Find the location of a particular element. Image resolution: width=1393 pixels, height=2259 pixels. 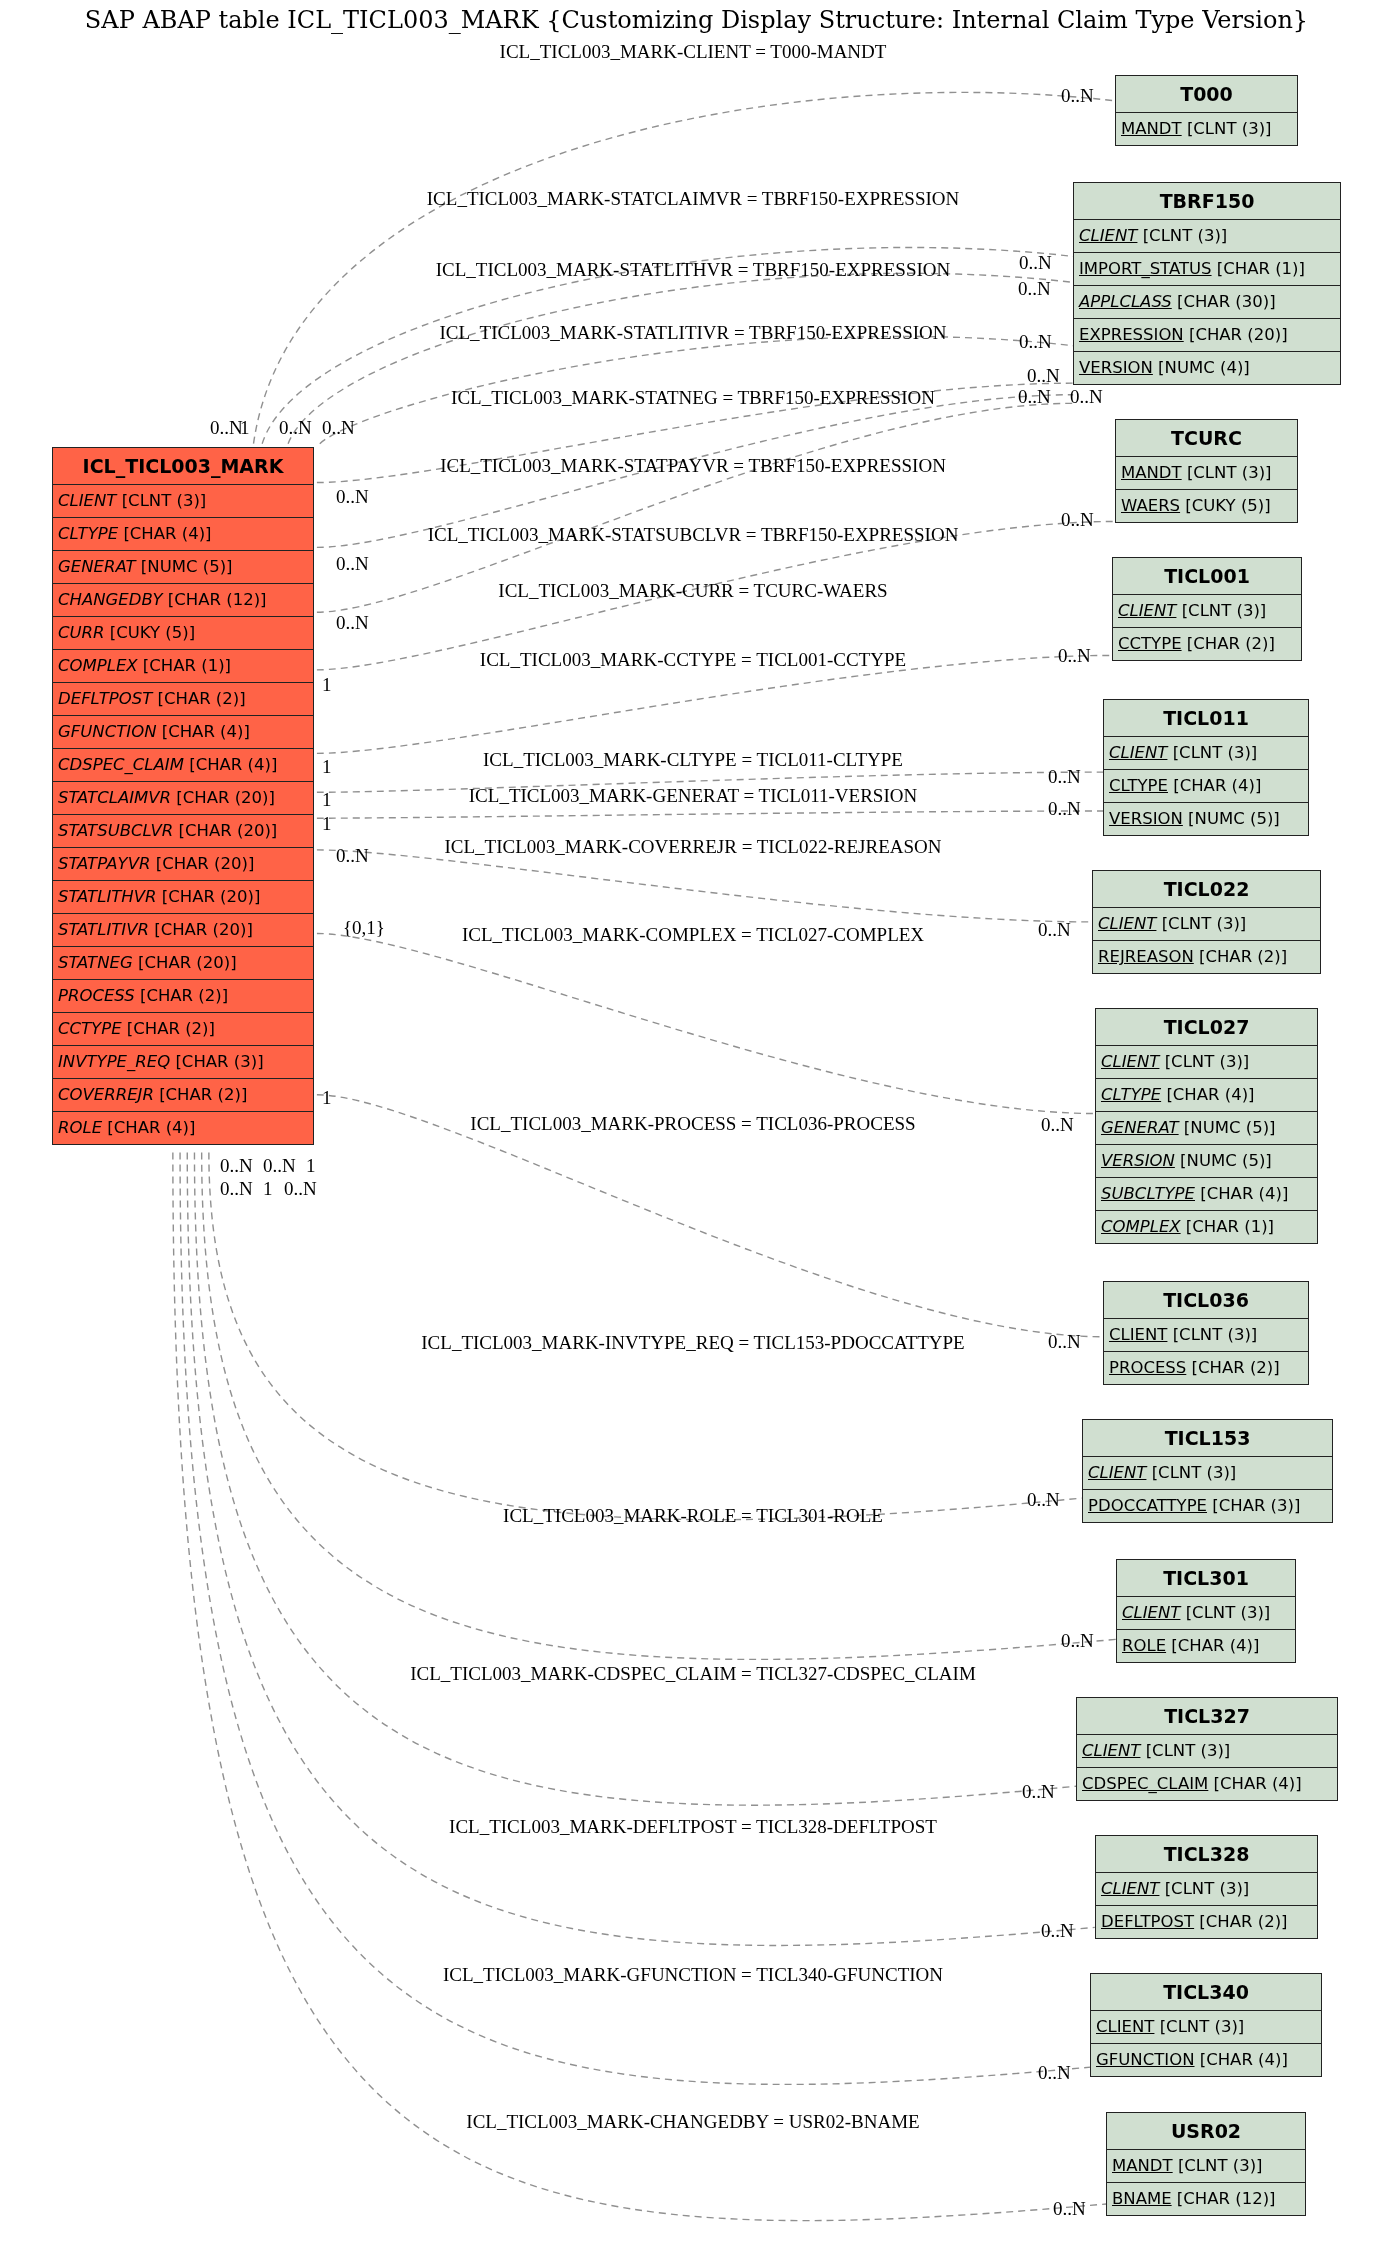

relation-label: ICL_TICL003_MARK-STATPAYVR = TBRF150-EXPRESSION is located at coordinates (693, 466).